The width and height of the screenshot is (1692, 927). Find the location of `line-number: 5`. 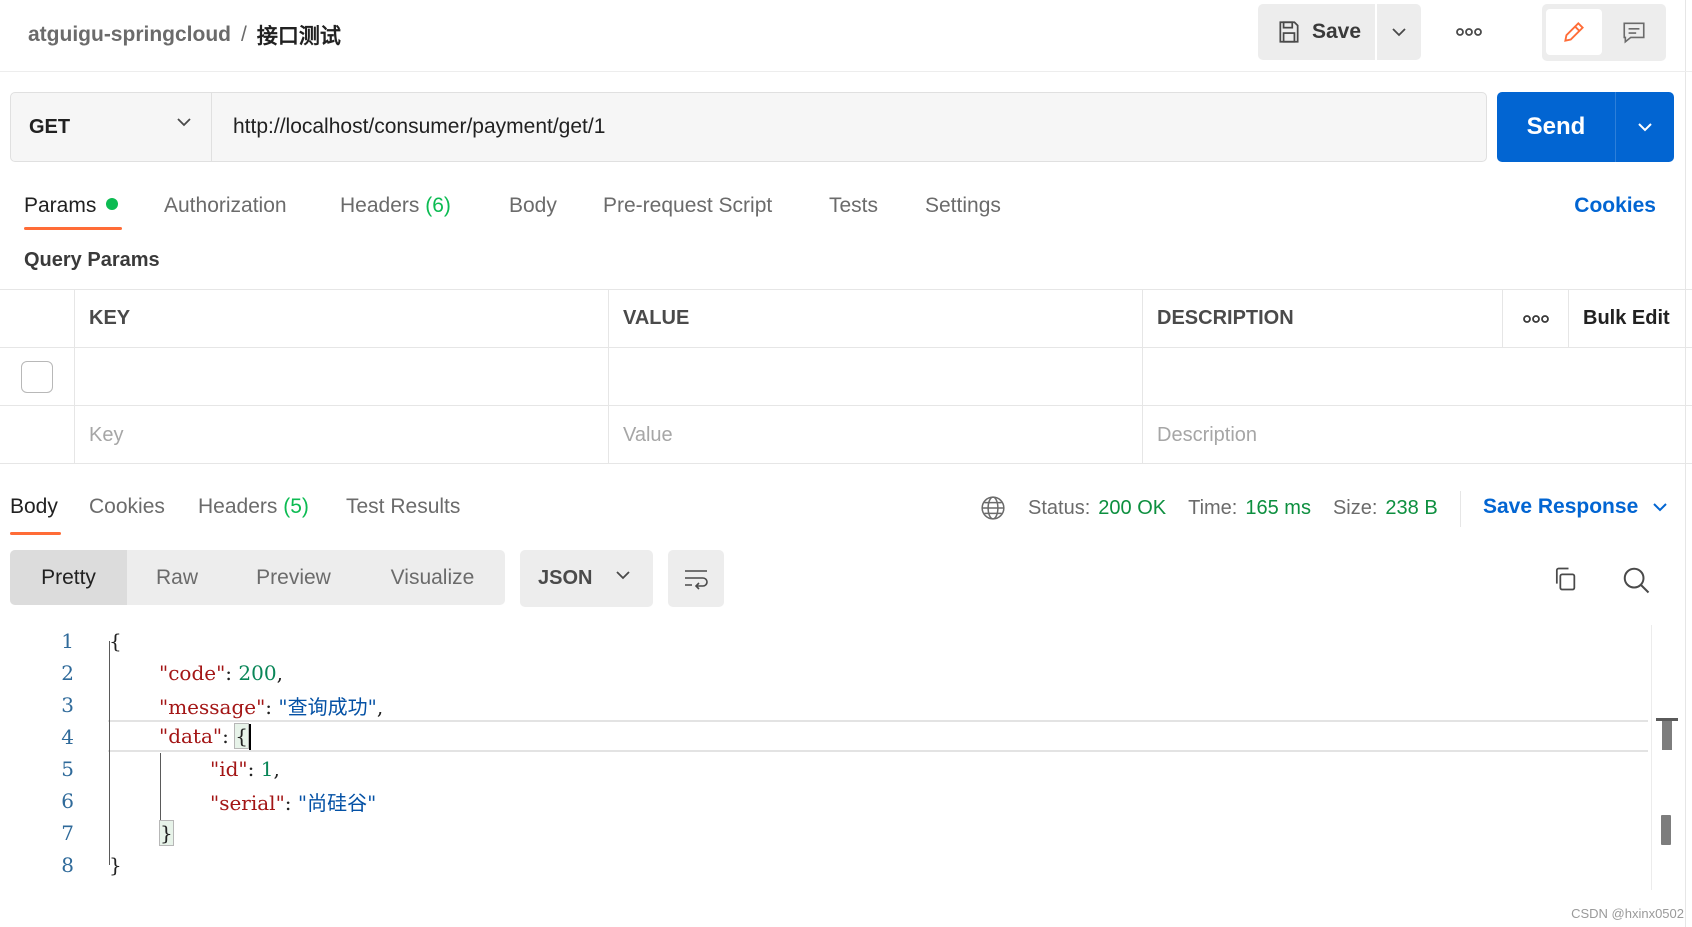

line-number: 5 is located at coordinates (67, 769).